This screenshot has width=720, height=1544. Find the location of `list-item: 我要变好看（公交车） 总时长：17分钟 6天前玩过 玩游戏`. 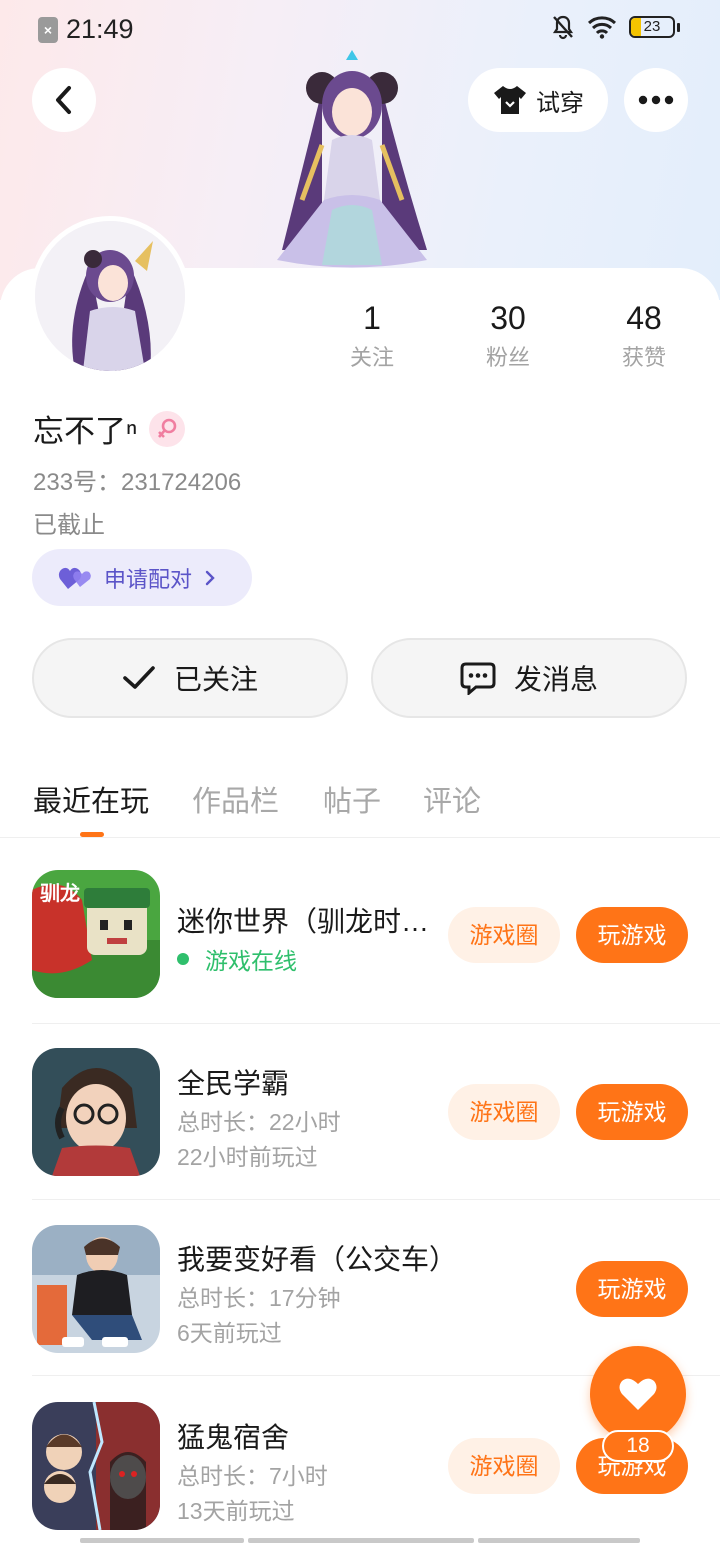

list-item: 我要变好看（公交车） 总时长：17分钟 6天前玩过 玩游戏 is located at coordinates (360, 1288).